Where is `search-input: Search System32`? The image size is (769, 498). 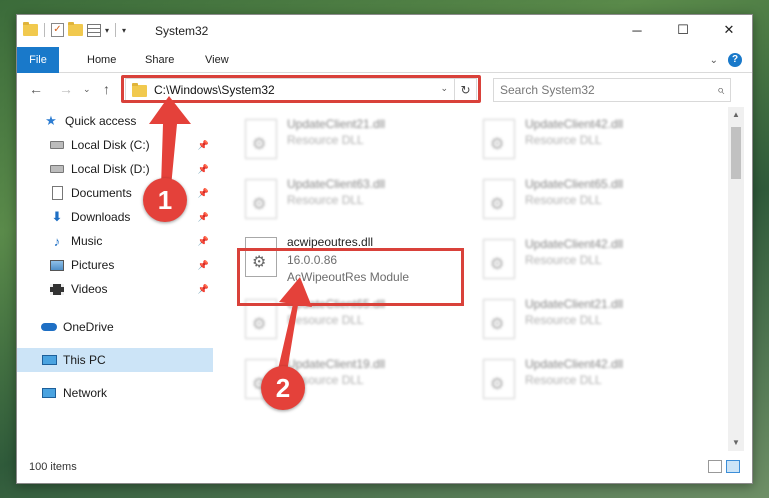
search-input: Search System32 is located at coordinates (547, 90).